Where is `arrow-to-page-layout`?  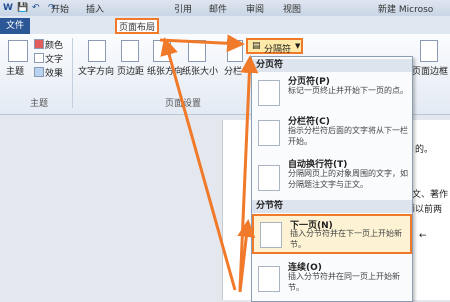 arrow-to-page-layout is located at coordinates (198, 164).